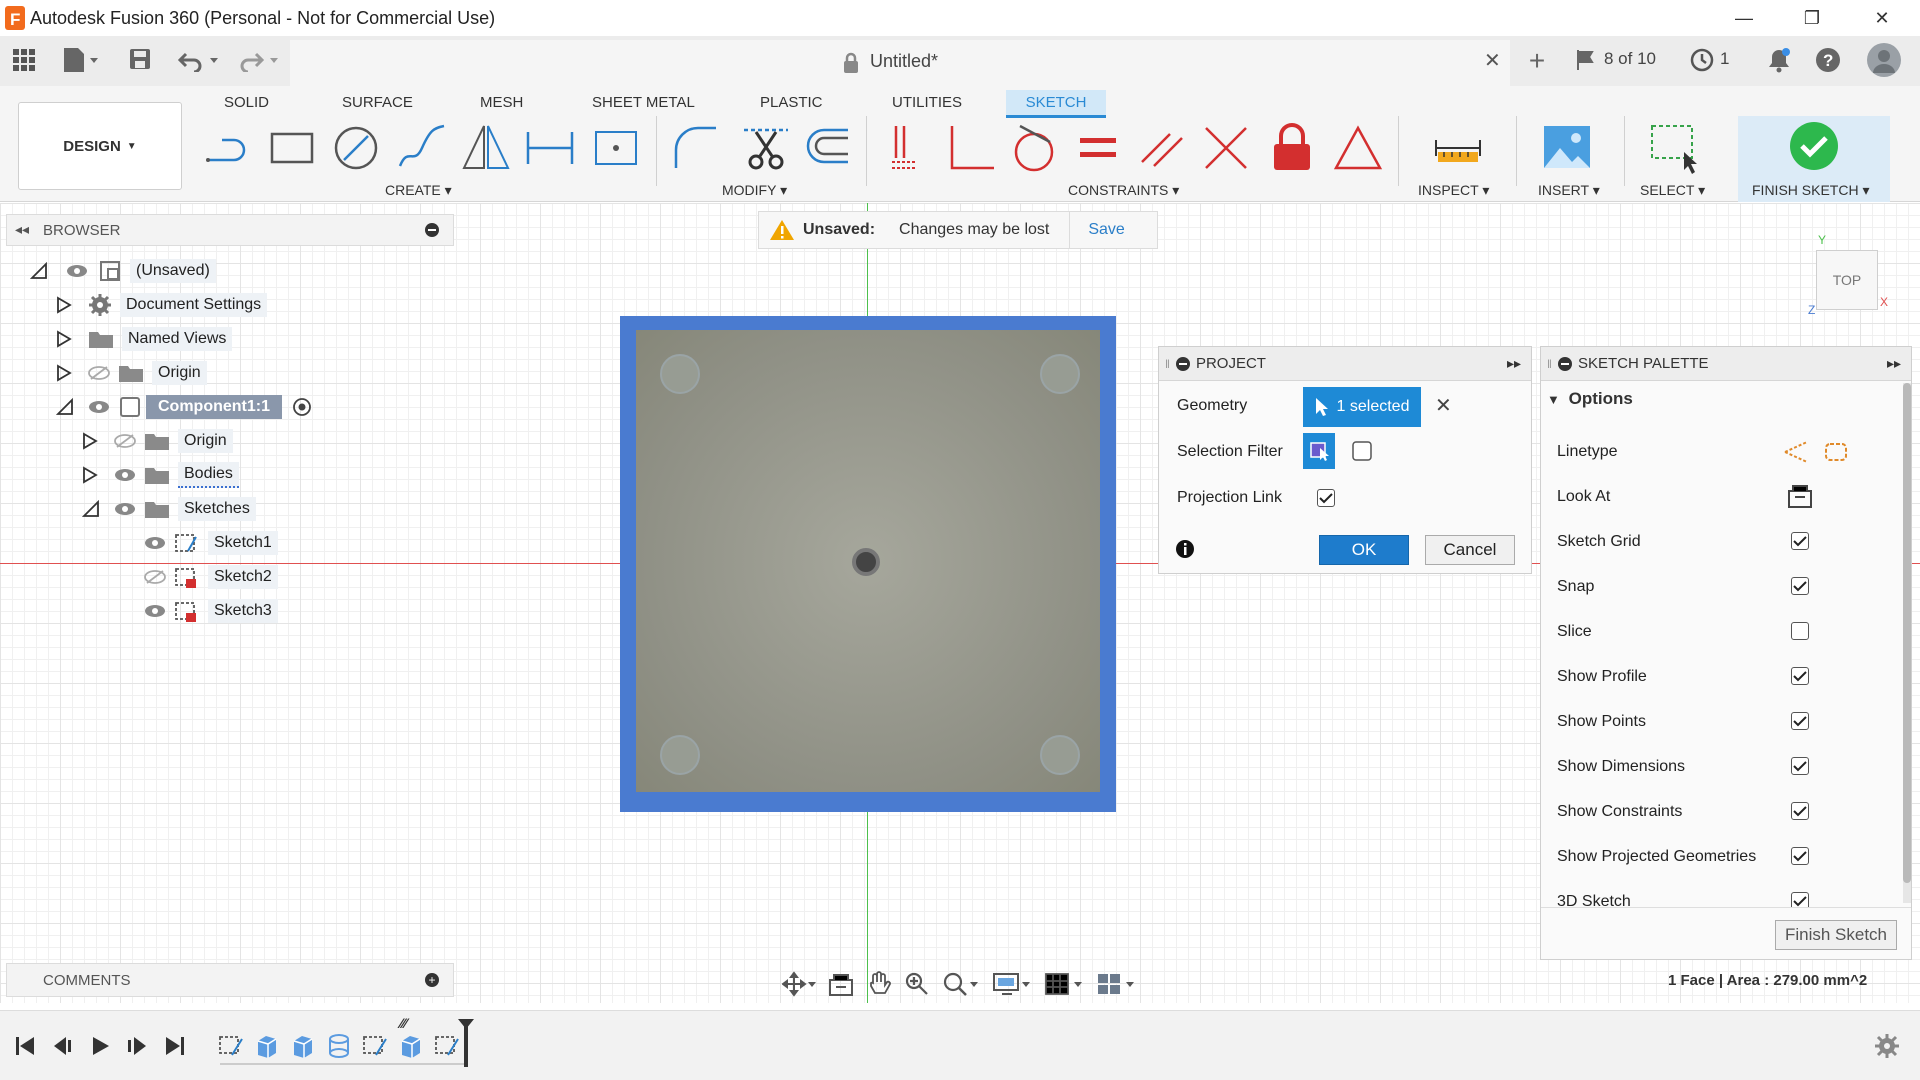 The image size is (1920, 1080). What do you see at coordinates (1726, 541) in the screenshot?
I see `palette-option-row: Sketch Grid` at bounding box center [1726, 541].